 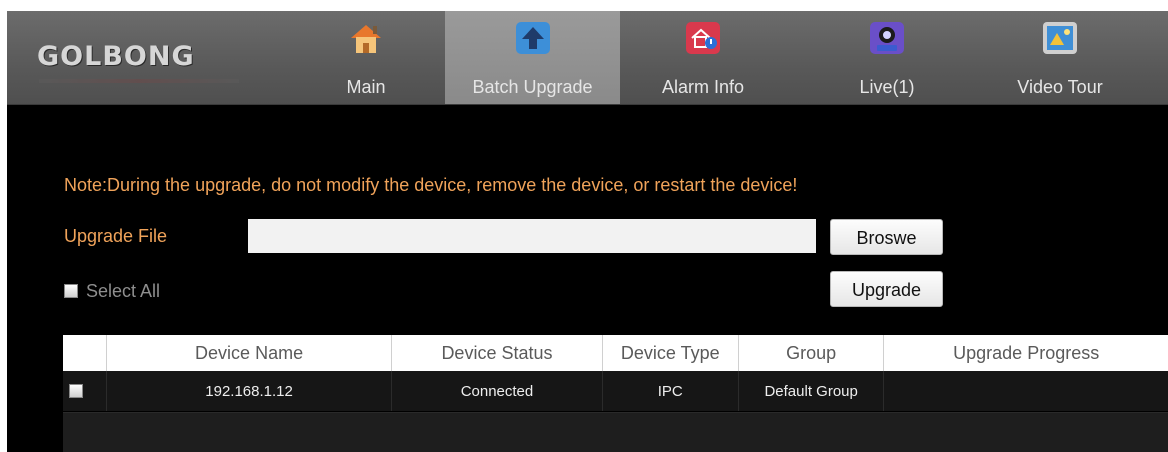 I want to click on upgrade-file-input, so click(x=532, y=236).